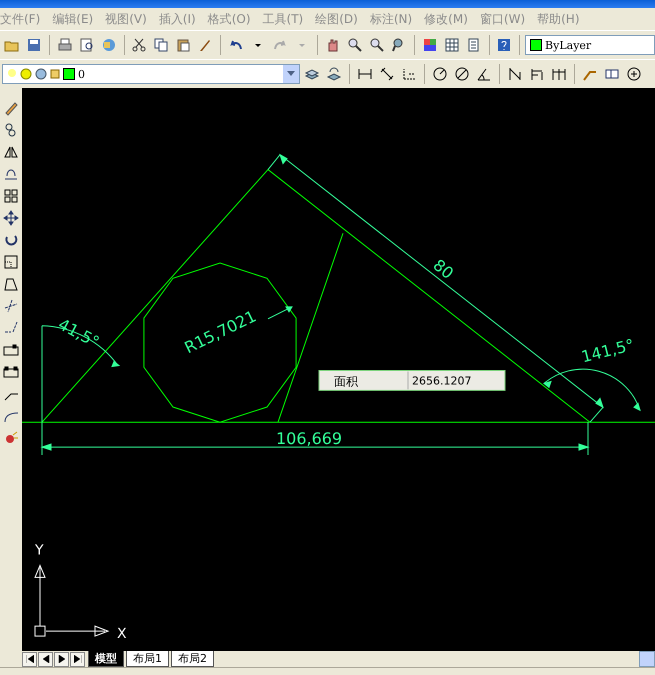  What do you see at coordinates (23, 19) in the screenshot?
I see `menu-item: 文件(F)` at bounding box center [23, 19].